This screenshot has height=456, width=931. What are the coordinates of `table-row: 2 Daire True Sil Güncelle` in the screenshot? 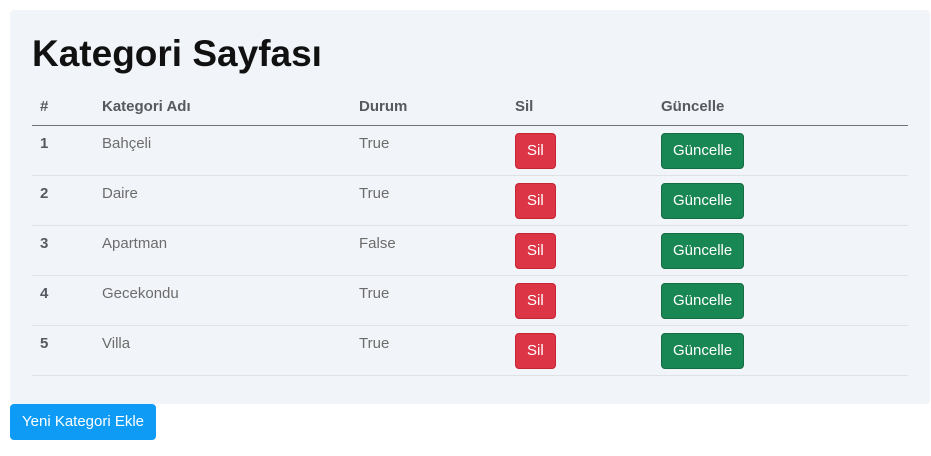 It's located at (470, 200).